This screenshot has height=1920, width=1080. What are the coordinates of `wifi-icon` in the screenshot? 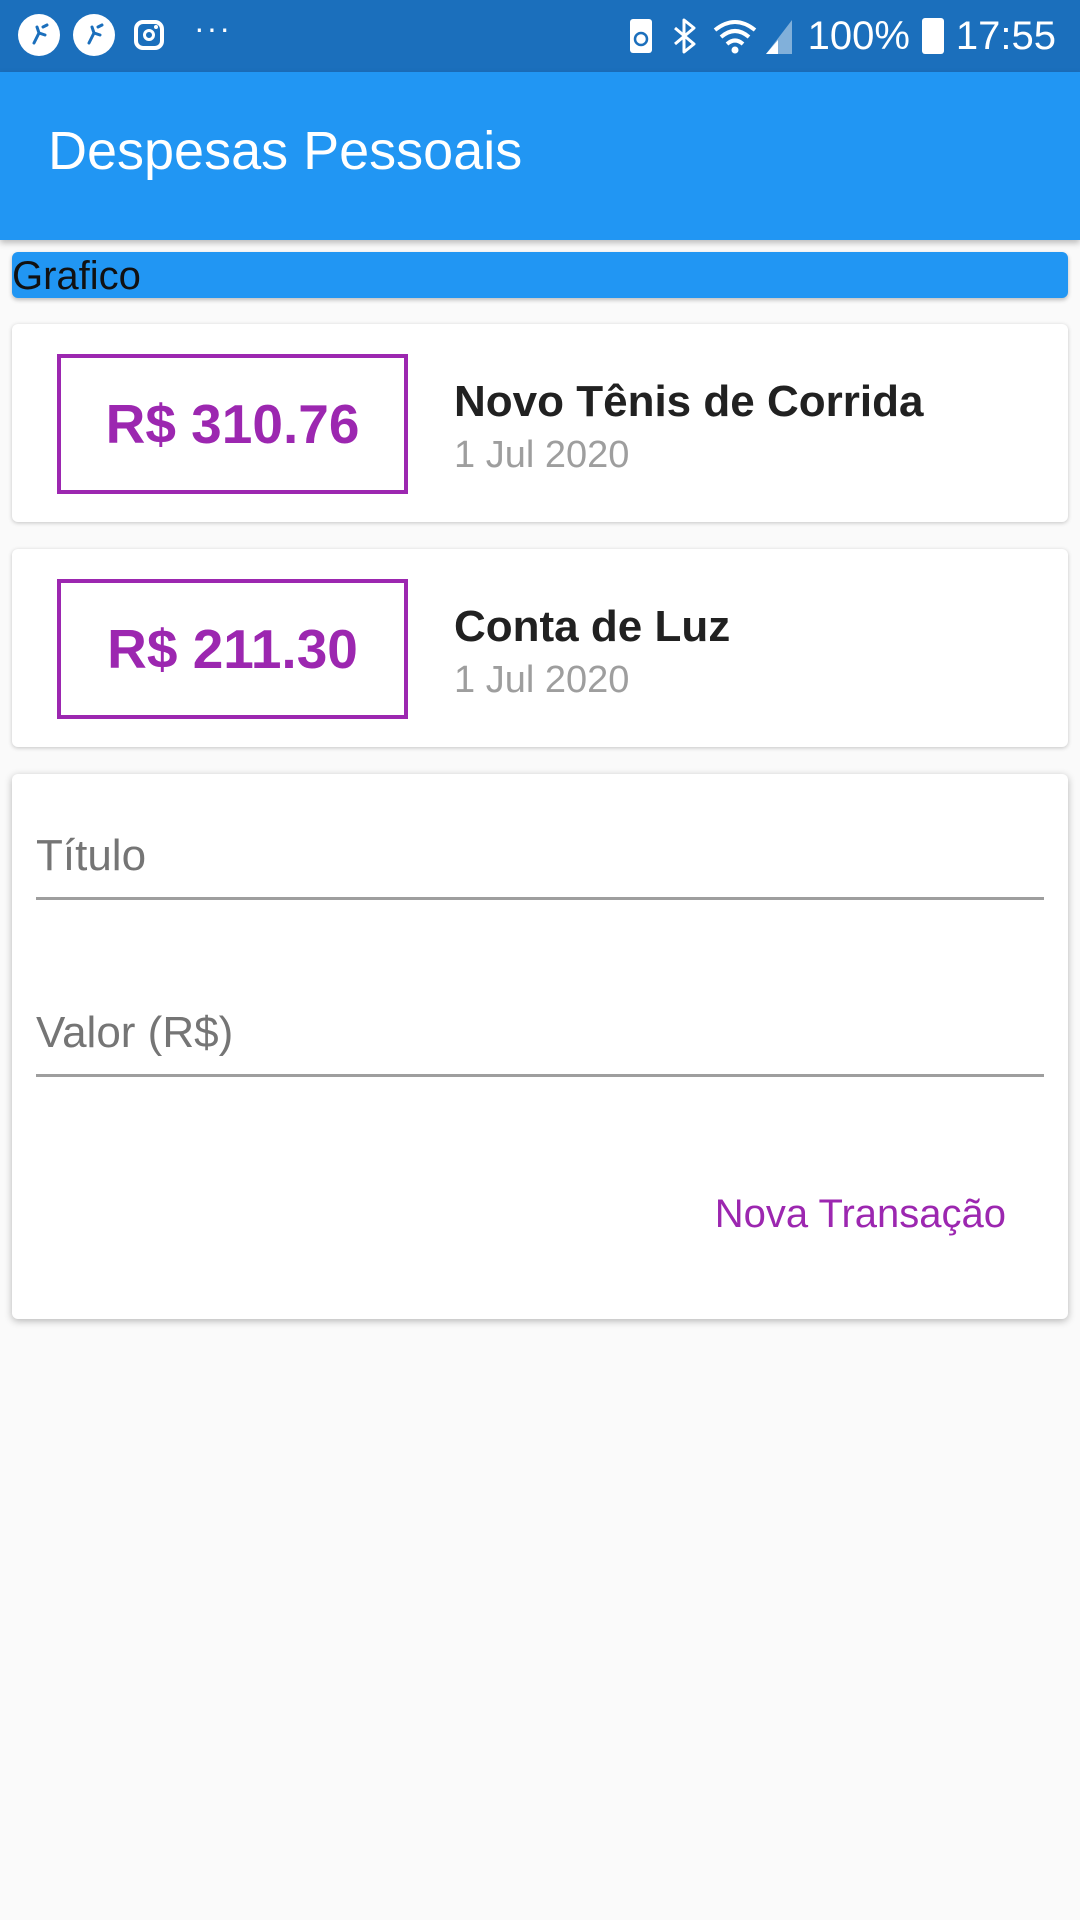 It's located at (734, 37).